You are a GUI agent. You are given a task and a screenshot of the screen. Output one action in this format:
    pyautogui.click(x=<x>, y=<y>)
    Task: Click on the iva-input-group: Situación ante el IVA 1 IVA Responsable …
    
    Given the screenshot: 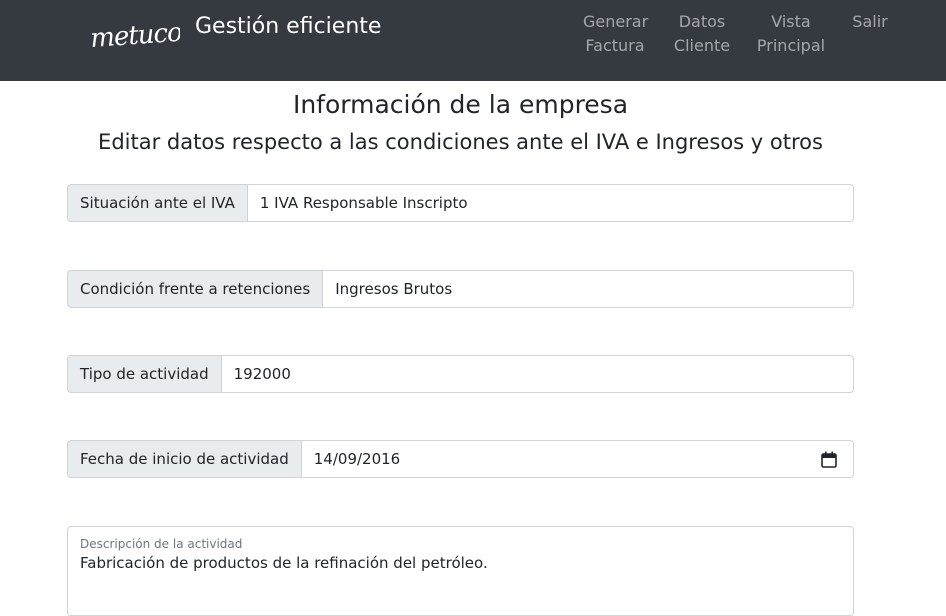 What is the action you would take?
    pyautogui.click(x=460, y=203)
    